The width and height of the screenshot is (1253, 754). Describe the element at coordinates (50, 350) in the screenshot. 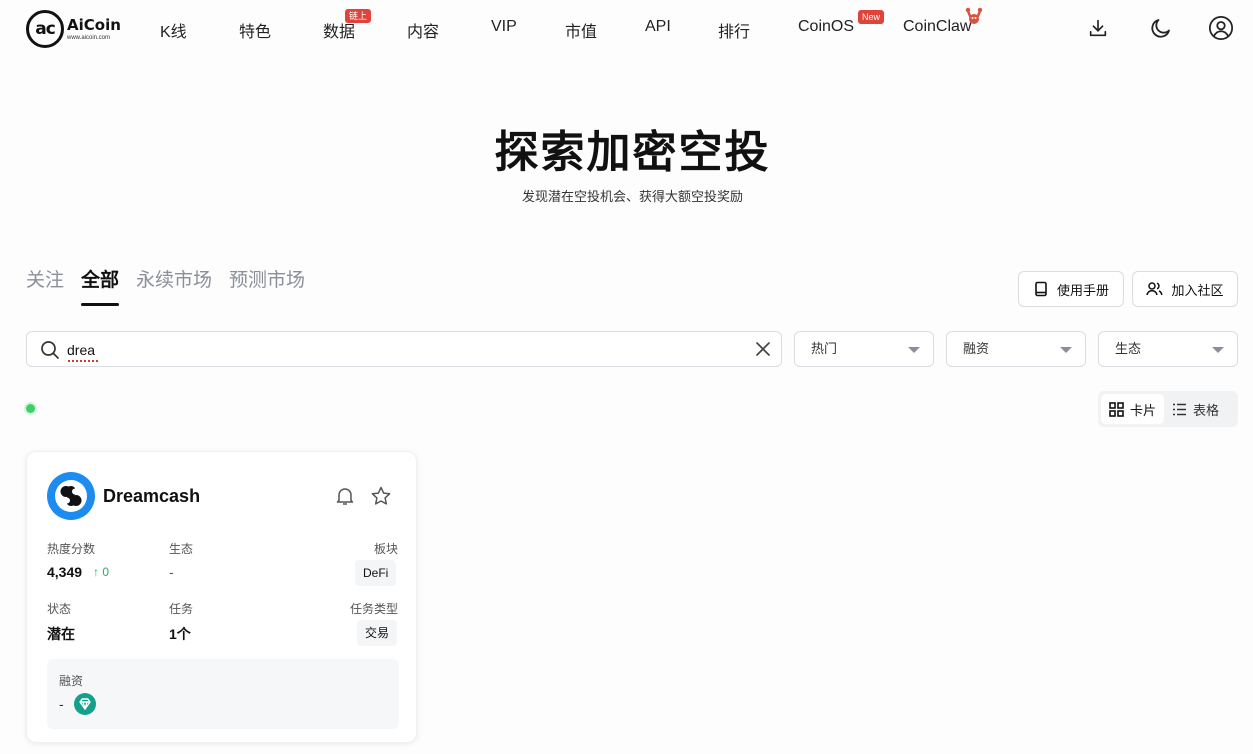

I see `search-icon` at that location.